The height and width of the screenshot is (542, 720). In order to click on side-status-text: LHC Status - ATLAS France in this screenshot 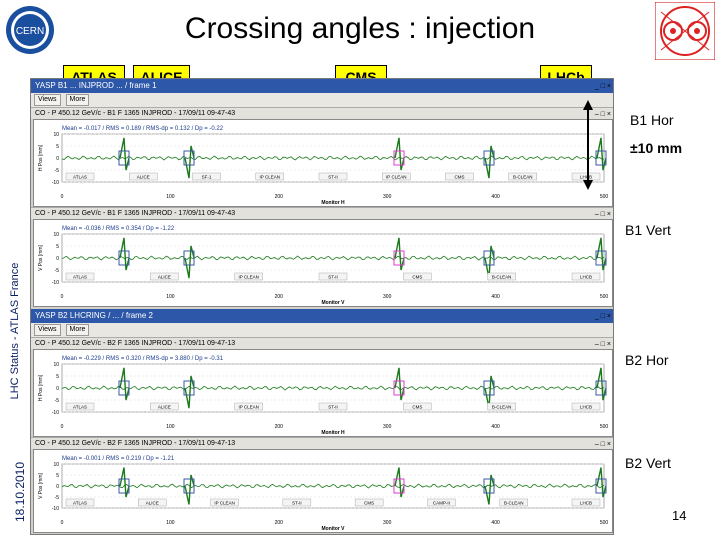, I will do `click(15, 331)`.